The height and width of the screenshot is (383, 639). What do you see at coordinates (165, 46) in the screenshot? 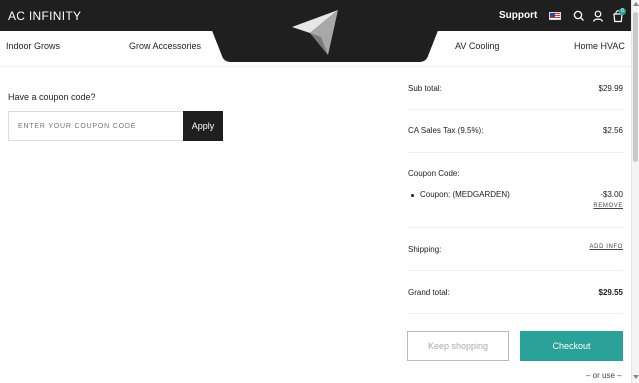
I see `nav-grow-accessories: Grow Accessories` at bounding box center [165, 46].